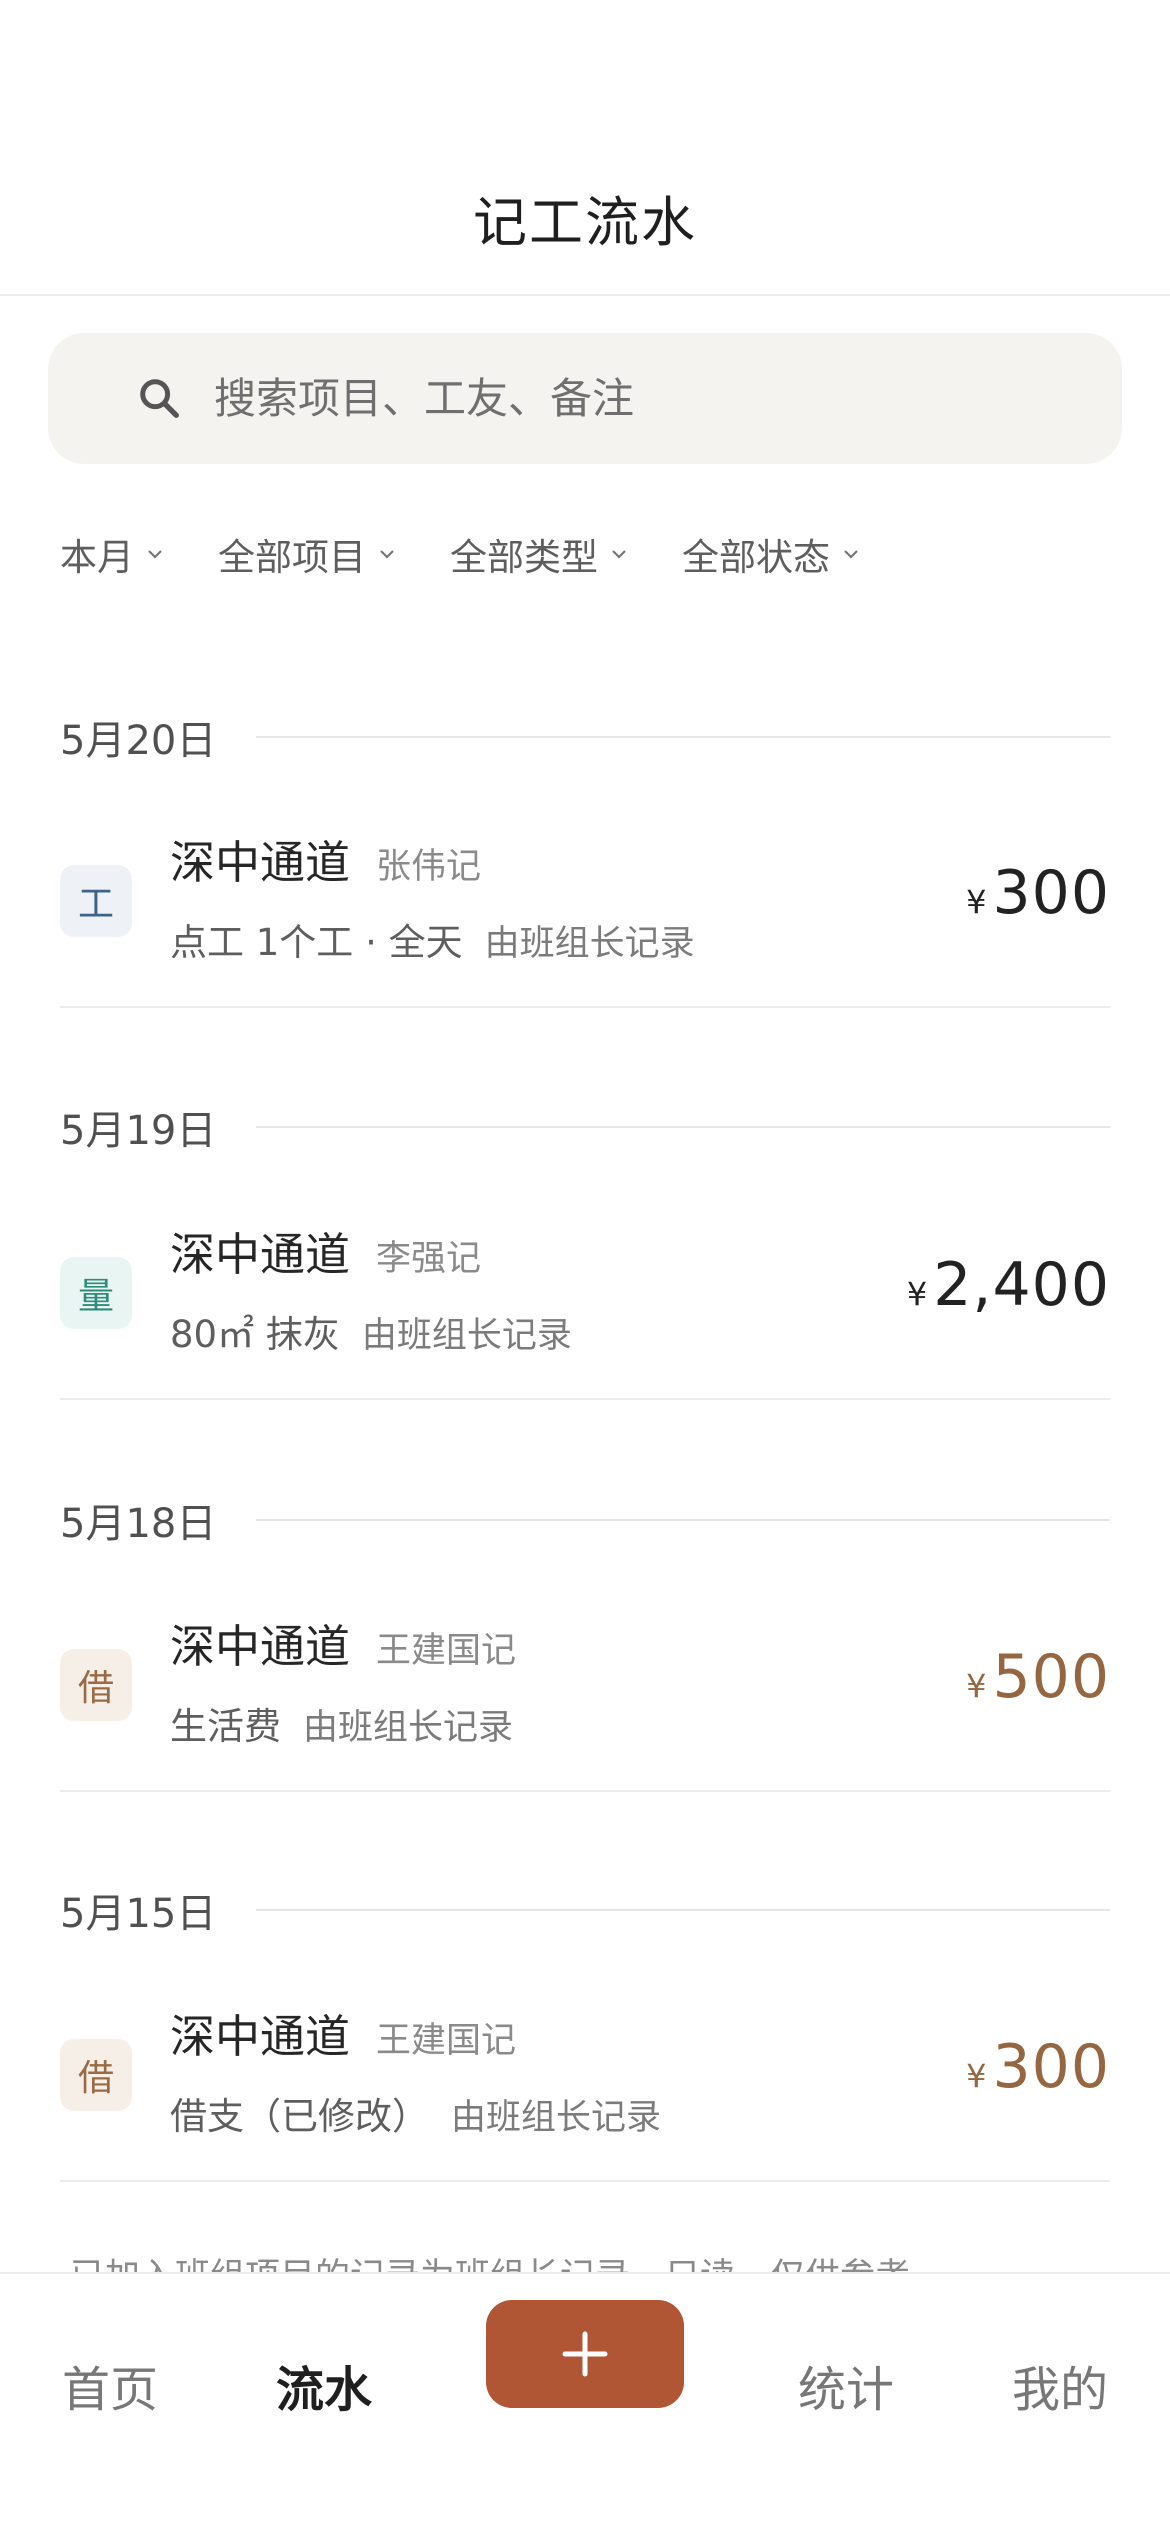 Image resolution: width=1170 pixels, height=2532 pixels. Describe the element at coordinates (524, 557) in the screenshot. I see `filter-label: 全部类型` at that location.